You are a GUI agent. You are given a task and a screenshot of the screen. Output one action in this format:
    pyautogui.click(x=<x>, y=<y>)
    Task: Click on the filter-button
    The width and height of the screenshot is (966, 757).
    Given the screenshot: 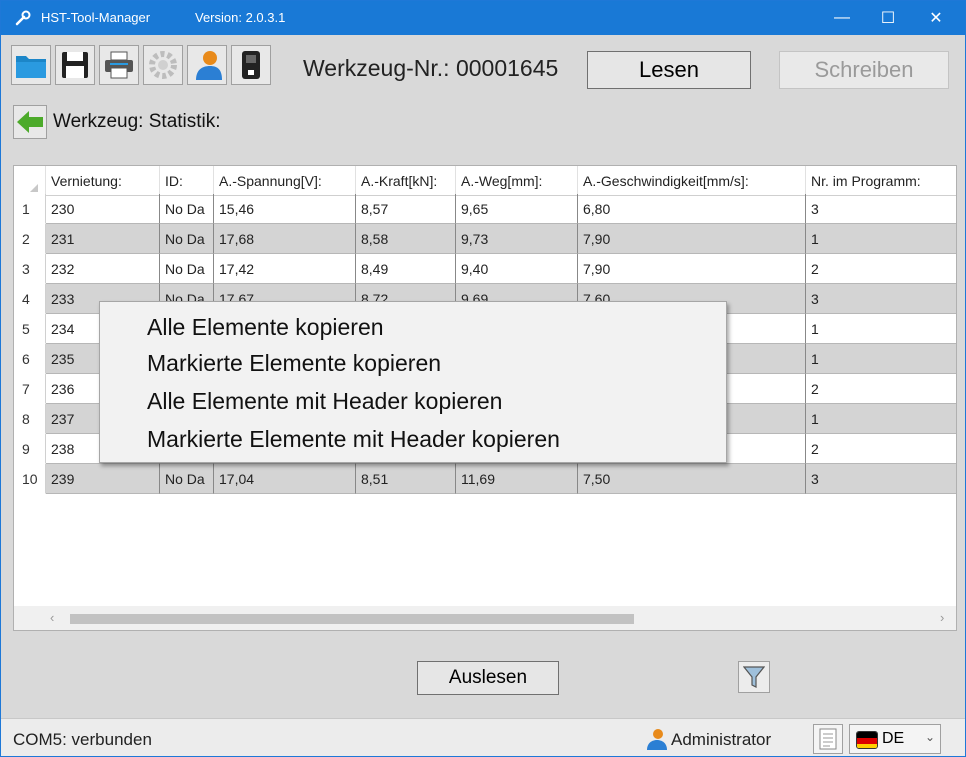 What is the action you would take?
    pyautogui.click(x=754, y=677)
    